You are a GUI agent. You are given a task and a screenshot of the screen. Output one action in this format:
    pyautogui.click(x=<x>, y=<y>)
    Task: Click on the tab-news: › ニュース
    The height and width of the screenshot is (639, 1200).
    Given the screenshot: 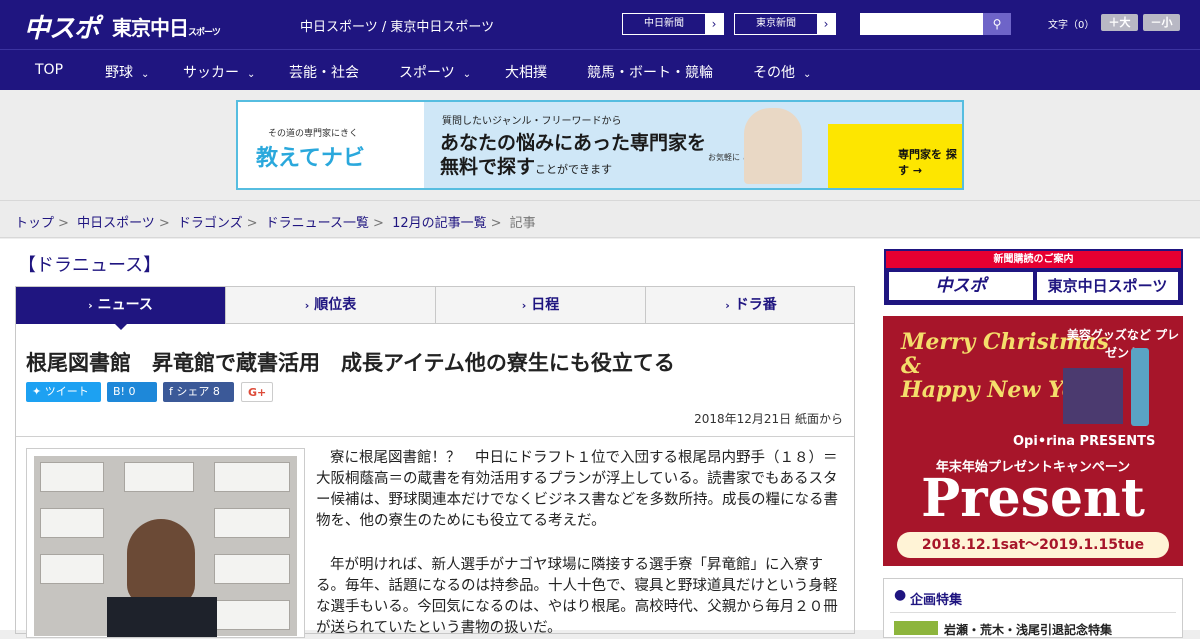 What is the action you would take?
    pyautogui.click(x=121, y=305)
    